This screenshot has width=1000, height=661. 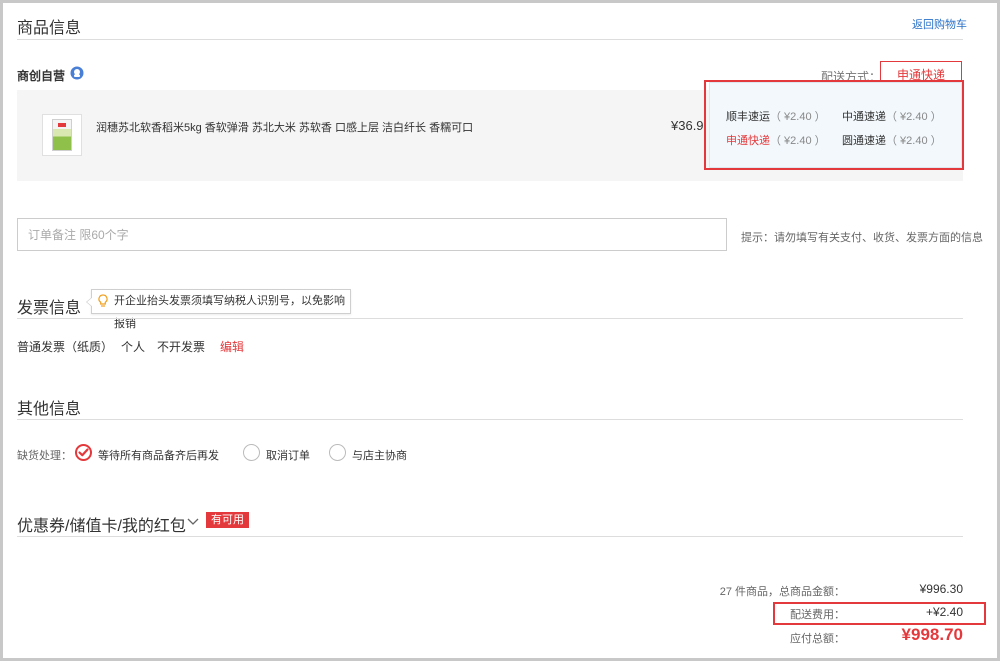 What do you see at coordinates (232, 346) in the screenshot?
I see `invoice-edit-link: 编辑` at bounding box center [232, 346].